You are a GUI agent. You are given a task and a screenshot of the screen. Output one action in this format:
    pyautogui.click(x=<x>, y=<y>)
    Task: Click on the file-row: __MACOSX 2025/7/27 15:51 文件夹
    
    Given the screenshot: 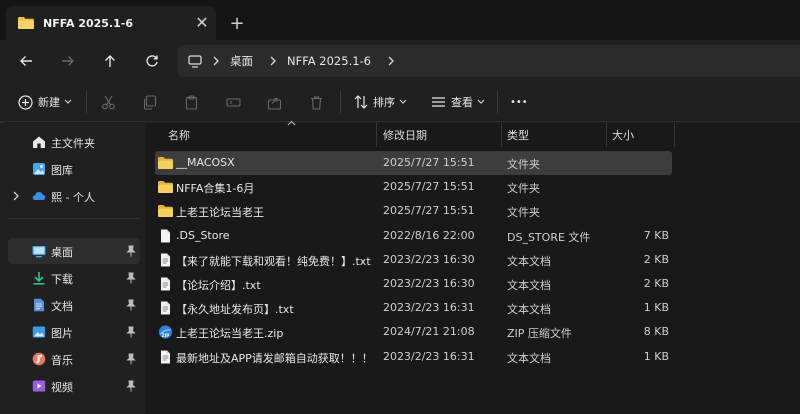 What is the action you would take?
    pyautogui.click(x=413, y=163)
    